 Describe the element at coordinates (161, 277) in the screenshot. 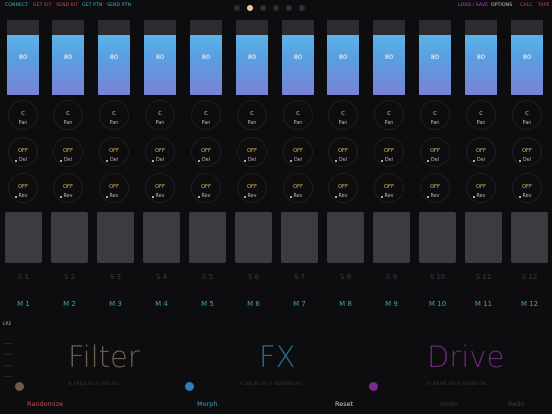

I see `snapshot-label: S 4` at that location.